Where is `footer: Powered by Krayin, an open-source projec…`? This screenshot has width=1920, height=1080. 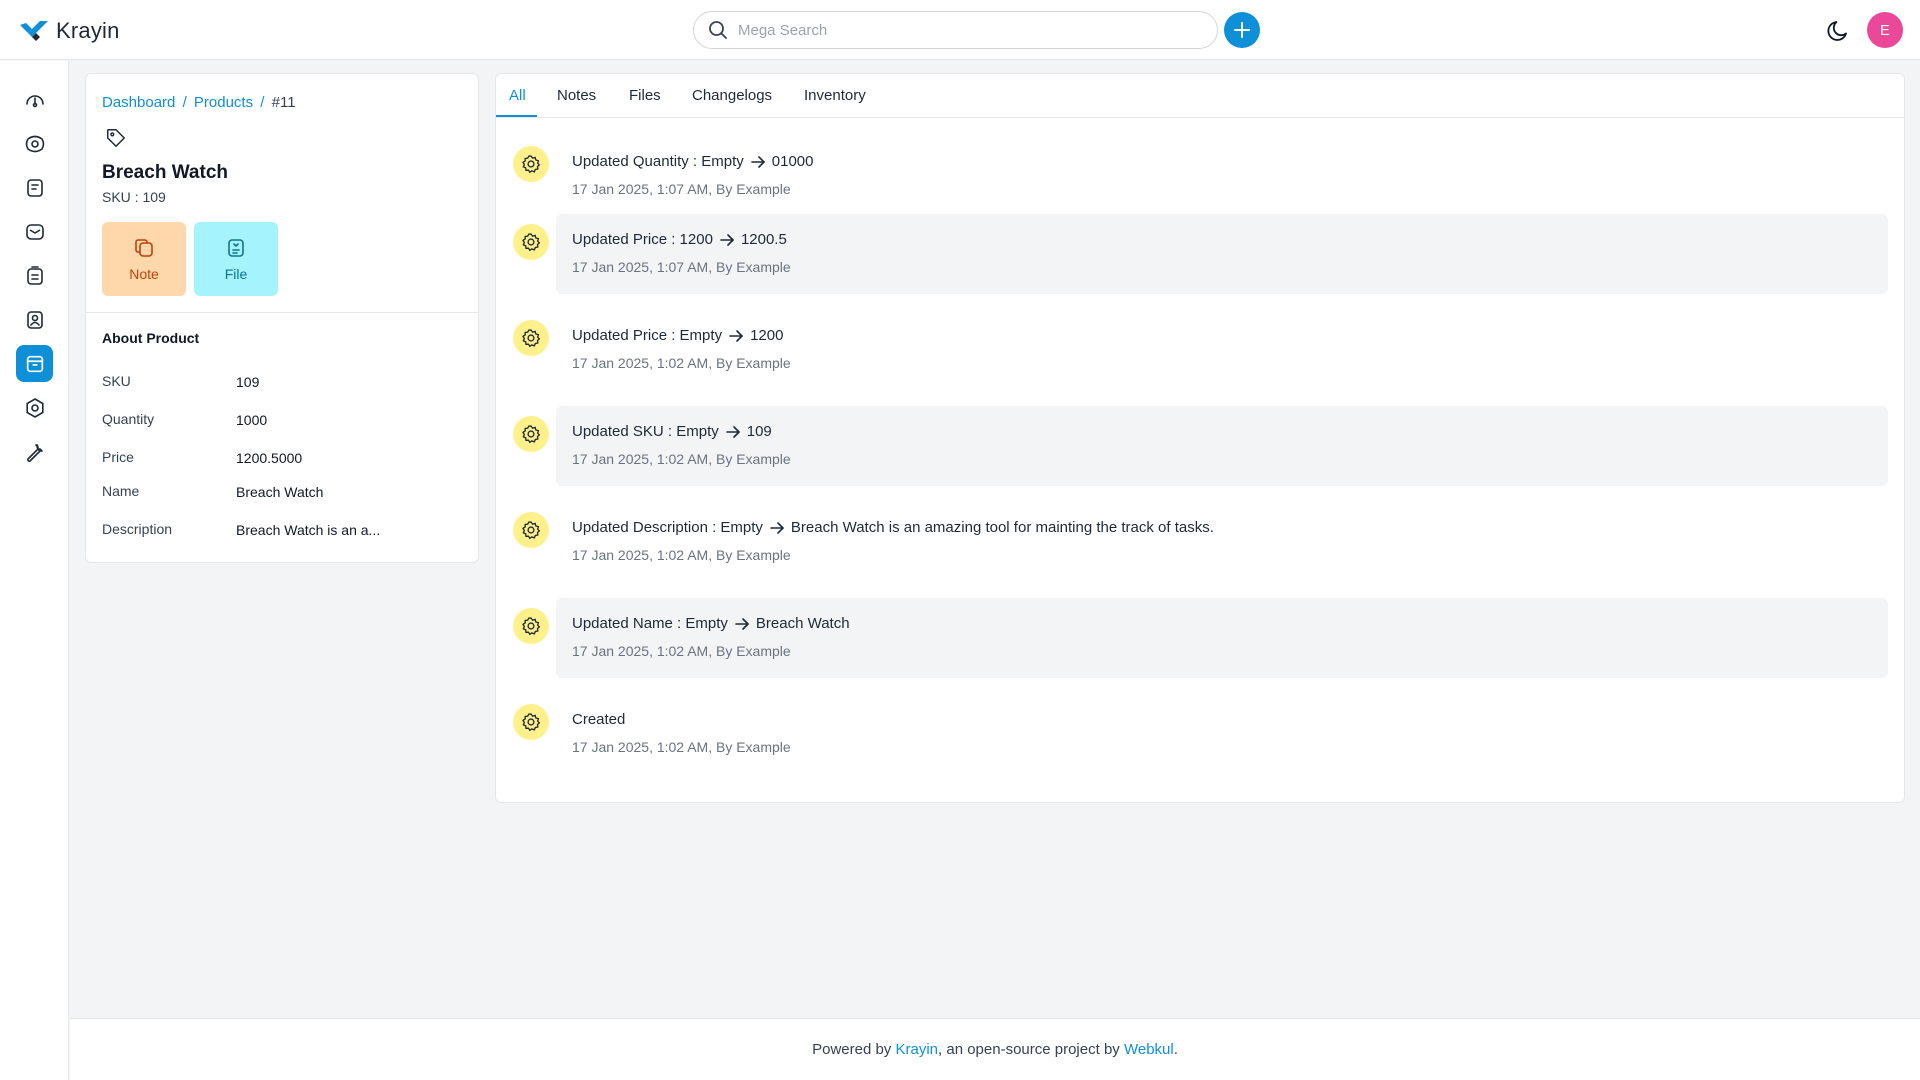
footer: Powered by Krayin, an open-source projec… is located at coordinates (995, 1049).